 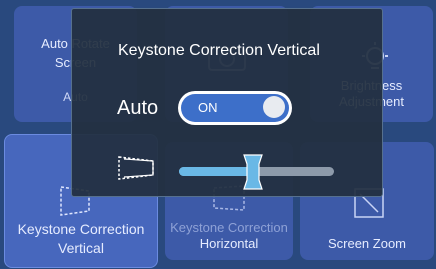 I want to click on tile-keystone-vertical-title-line2: Vertical, so click(x=81, y=248).